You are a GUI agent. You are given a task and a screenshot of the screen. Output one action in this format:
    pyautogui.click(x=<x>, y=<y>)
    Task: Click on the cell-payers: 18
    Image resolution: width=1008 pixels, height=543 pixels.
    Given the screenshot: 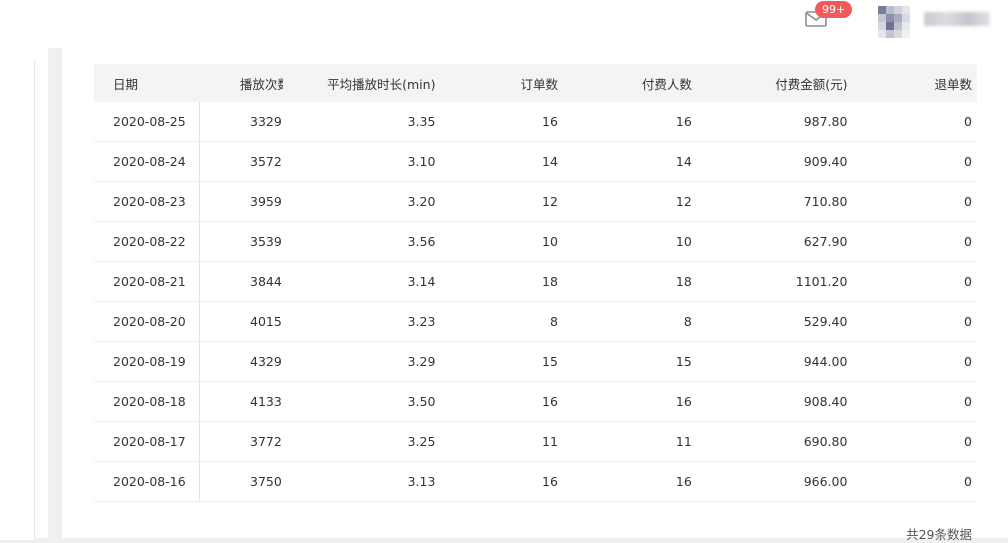 What is the action you would take?
    pyautogui.click(x=630, y=281)
    